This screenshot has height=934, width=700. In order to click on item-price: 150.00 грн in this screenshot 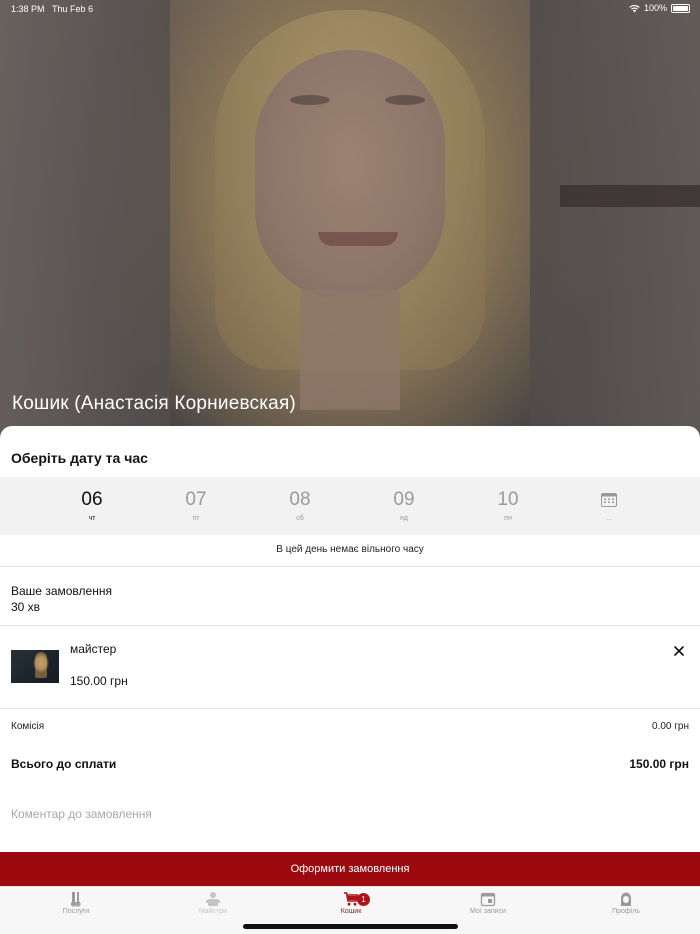, I will do `click(99, 681)`.